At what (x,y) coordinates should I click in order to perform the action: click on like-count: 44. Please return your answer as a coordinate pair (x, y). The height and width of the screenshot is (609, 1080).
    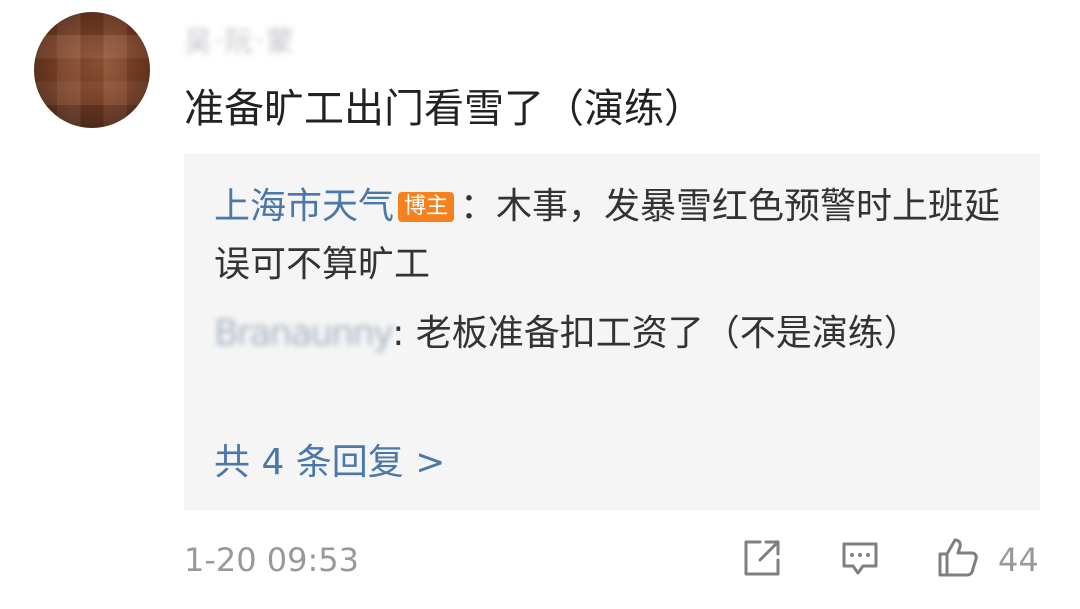
    Looking at the image, I should click on (1018, 560).